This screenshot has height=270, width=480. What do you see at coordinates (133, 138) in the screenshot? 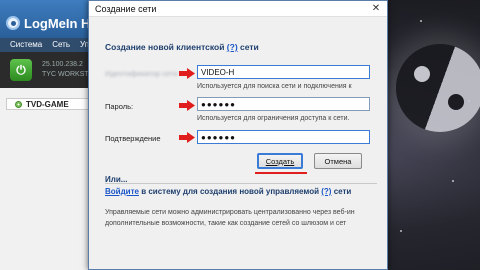
I see `confirm-label: Подтверждение` at bounding box center [133, 138].